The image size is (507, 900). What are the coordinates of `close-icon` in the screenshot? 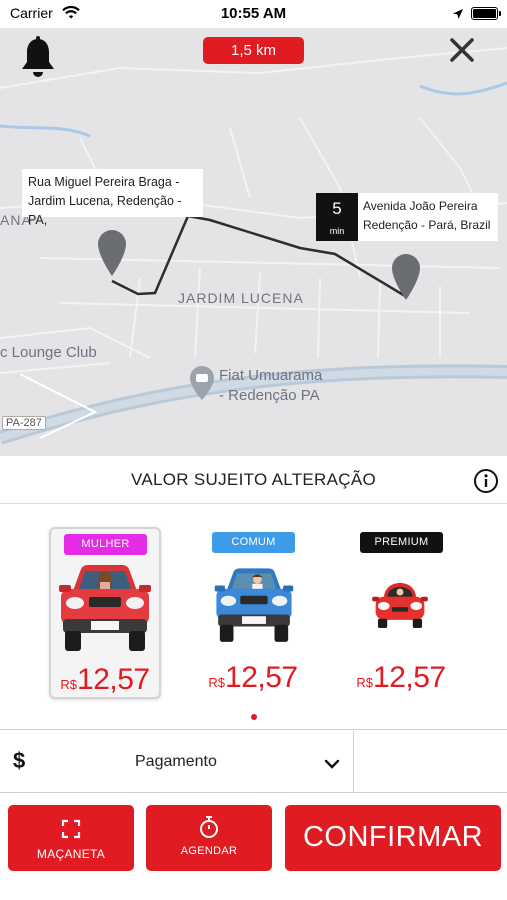 It's located at (462, 52).